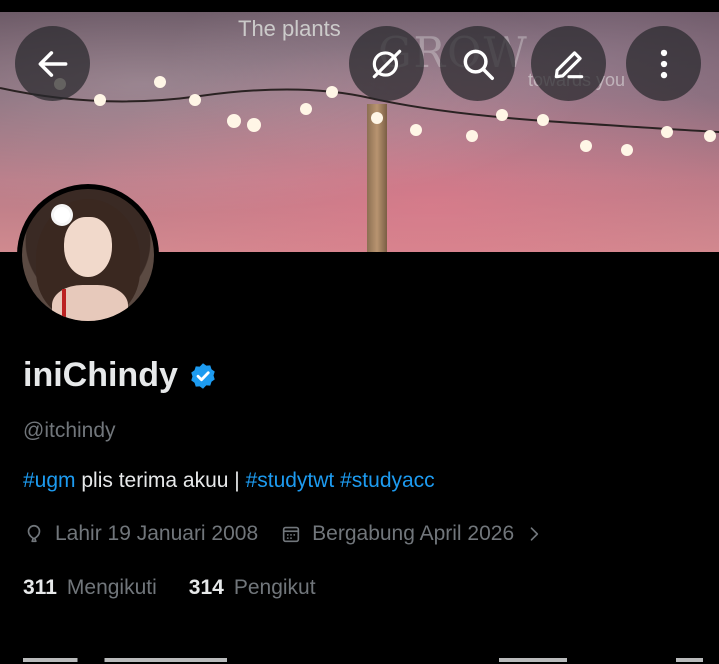  I want to click on profile-handle: @itchindy, so click(69, 430).